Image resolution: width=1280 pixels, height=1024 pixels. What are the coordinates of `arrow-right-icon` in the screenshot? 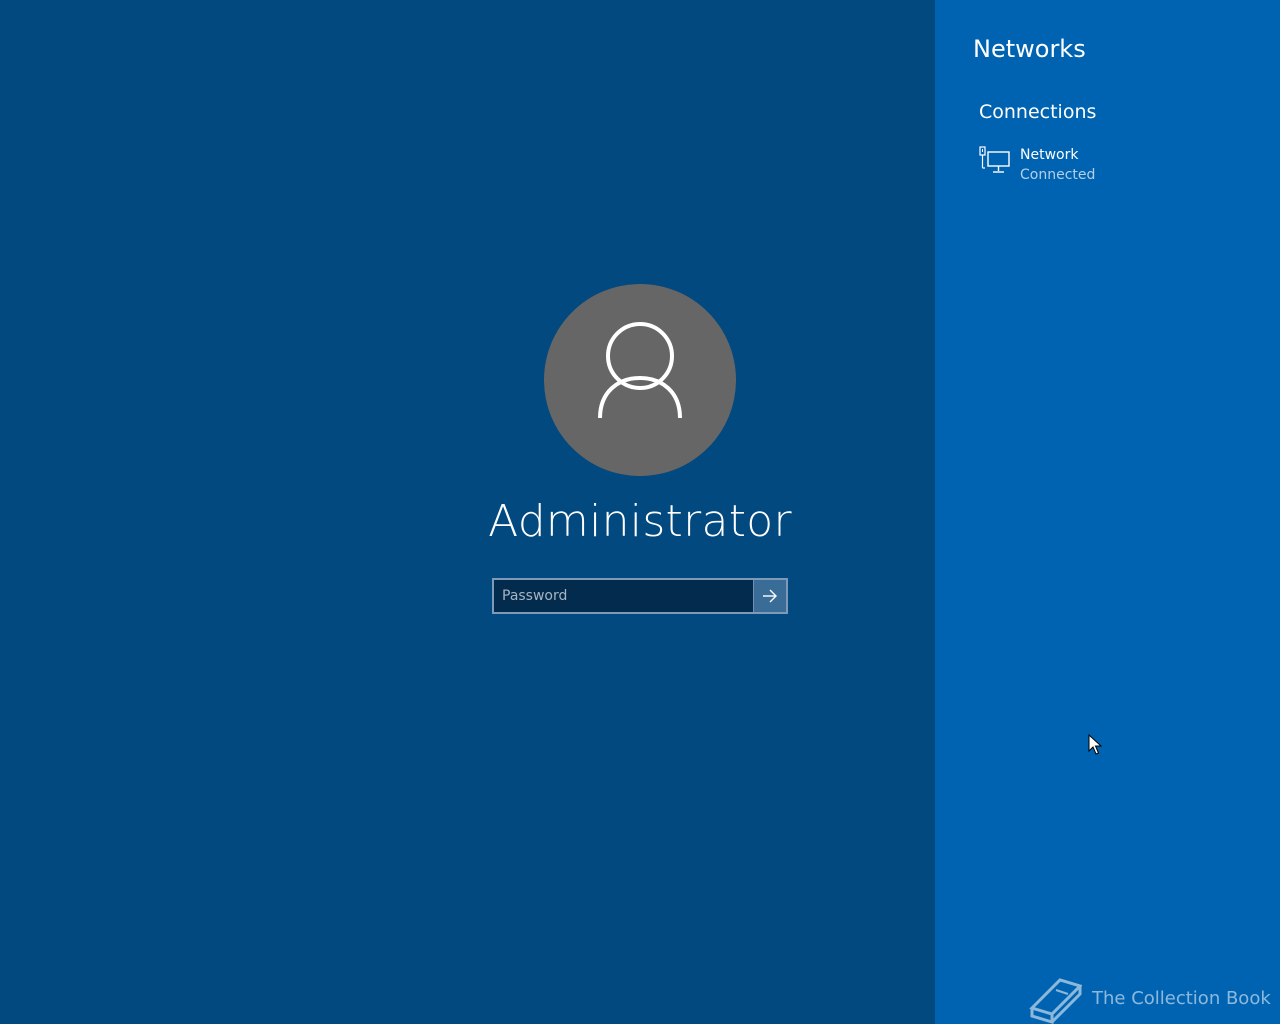 It's located at (770, 596).